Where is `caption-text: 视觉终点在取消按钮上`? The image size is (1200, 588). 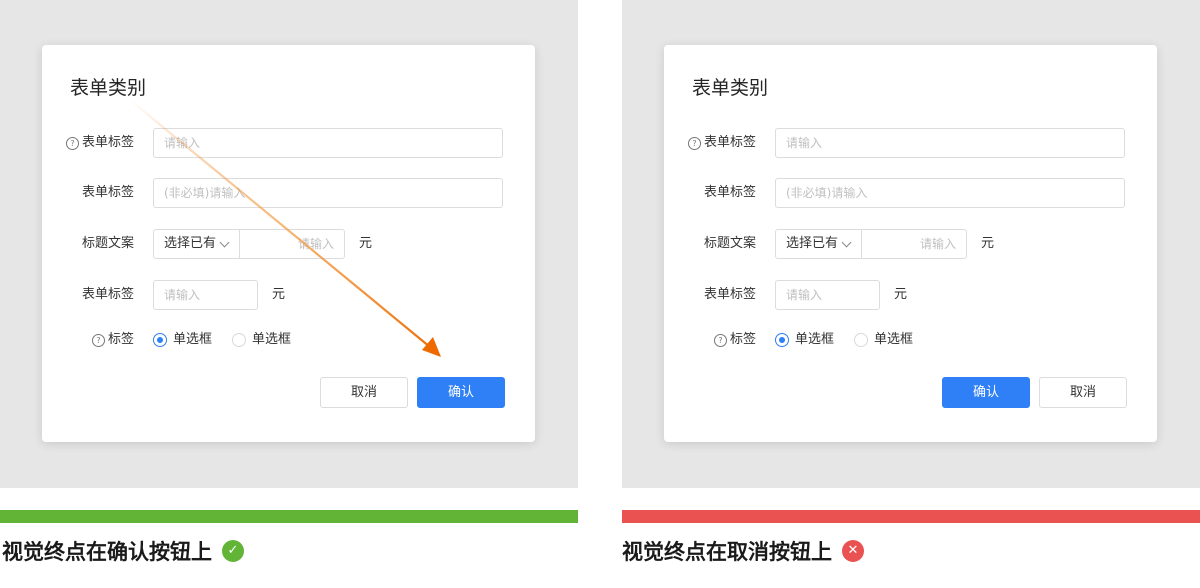 caption-text: 视觉终点在取消按钮上 is located at coordinates (727, 552).